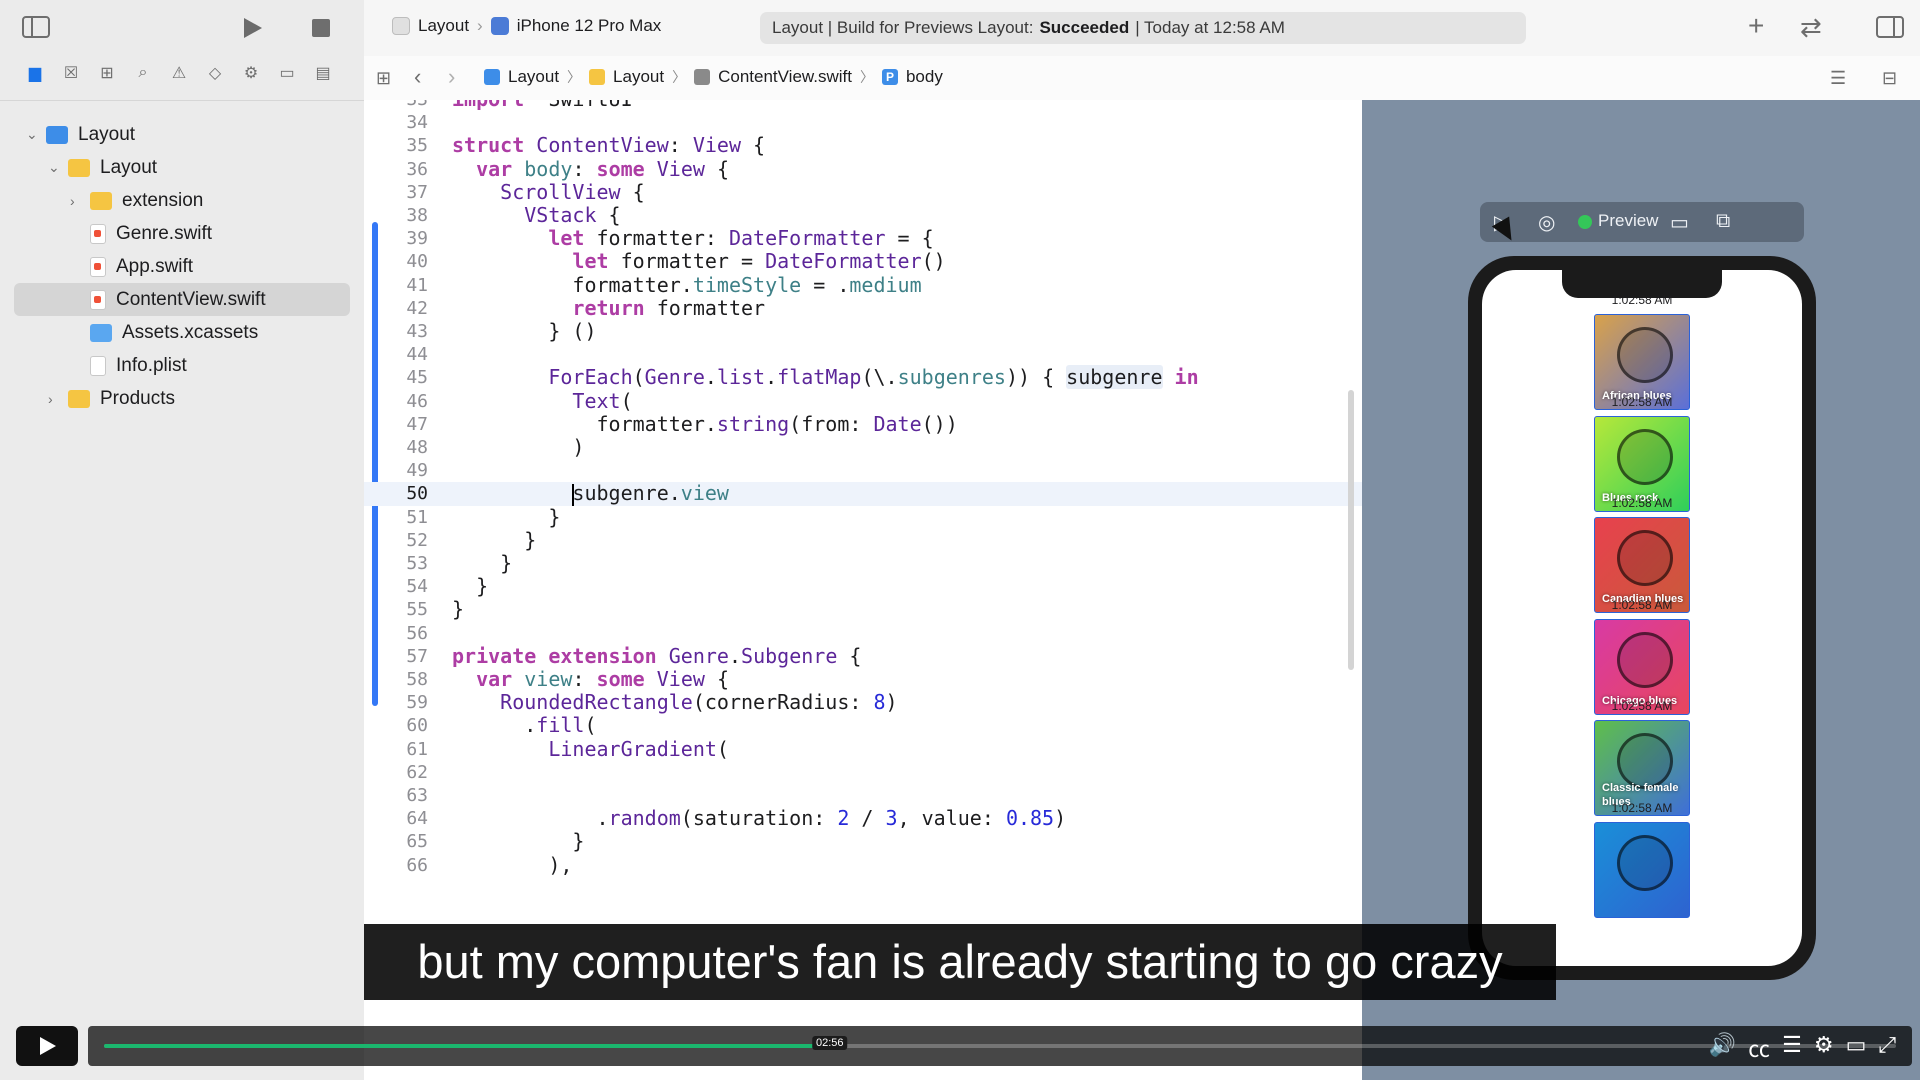 This screenshot has width=1920, height=1080. What do you see at coordinates (182, 299) in the screenshot?
I see `tree-item: ContentView.swift` at bounding box center [182, 299].